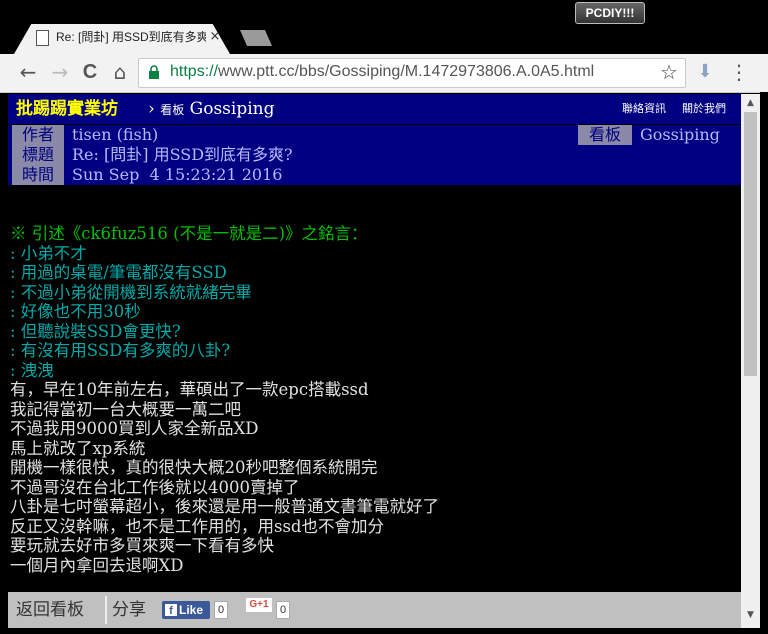  What do you see at coordinates (182, 154) in the screenshot?
I see `title-value: Re: [問卦] 用SSD到底有多爽?` at bounding box center [182, 154].